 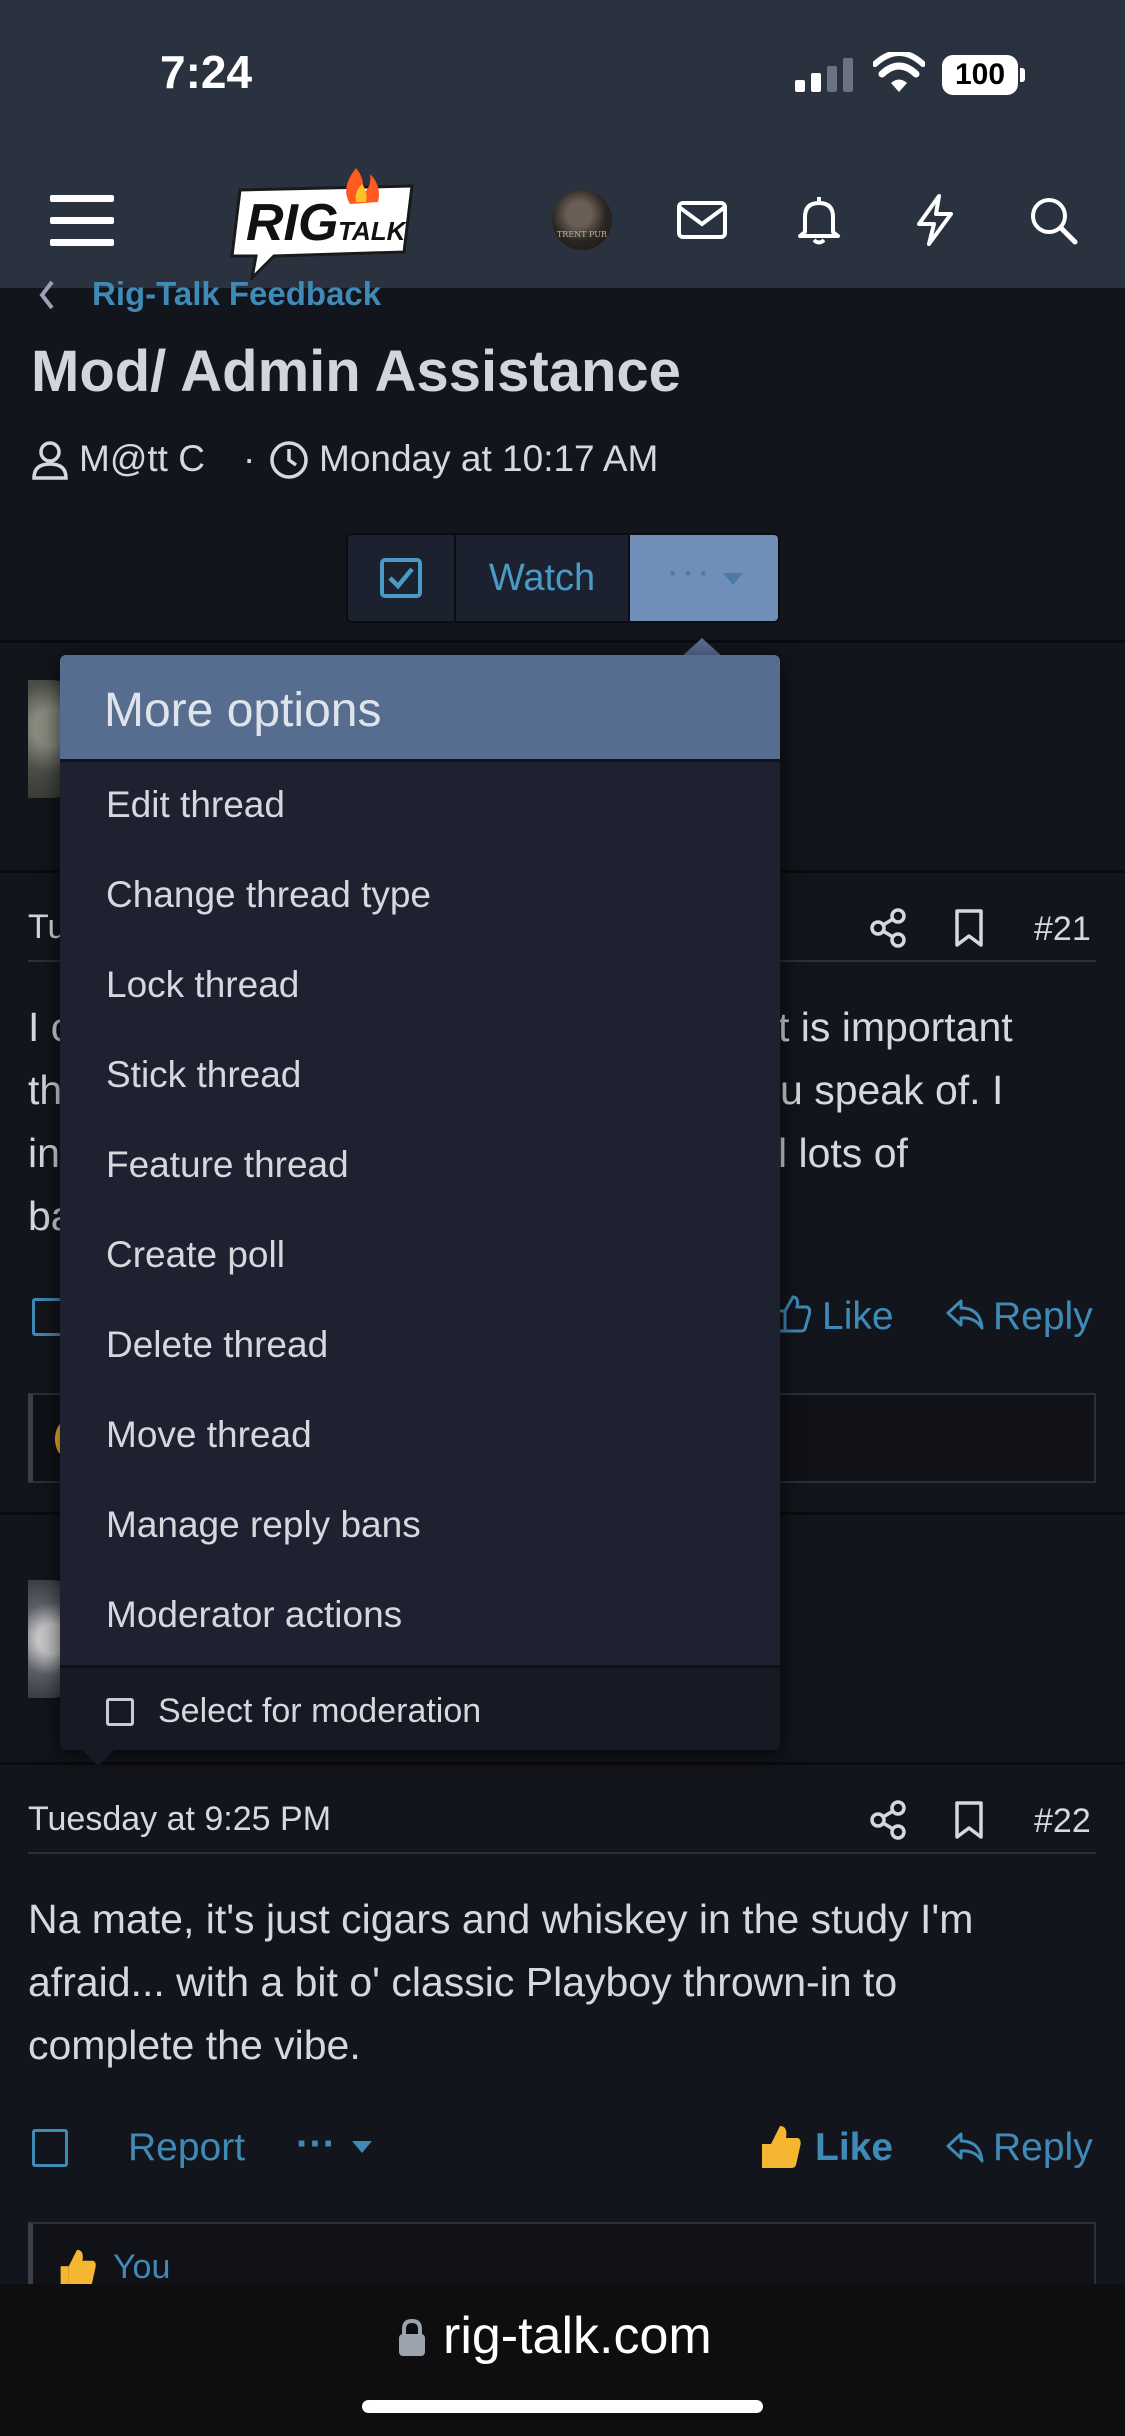 I want to click on user-avatar: TRENT PUR, so click(x=582, y=220).